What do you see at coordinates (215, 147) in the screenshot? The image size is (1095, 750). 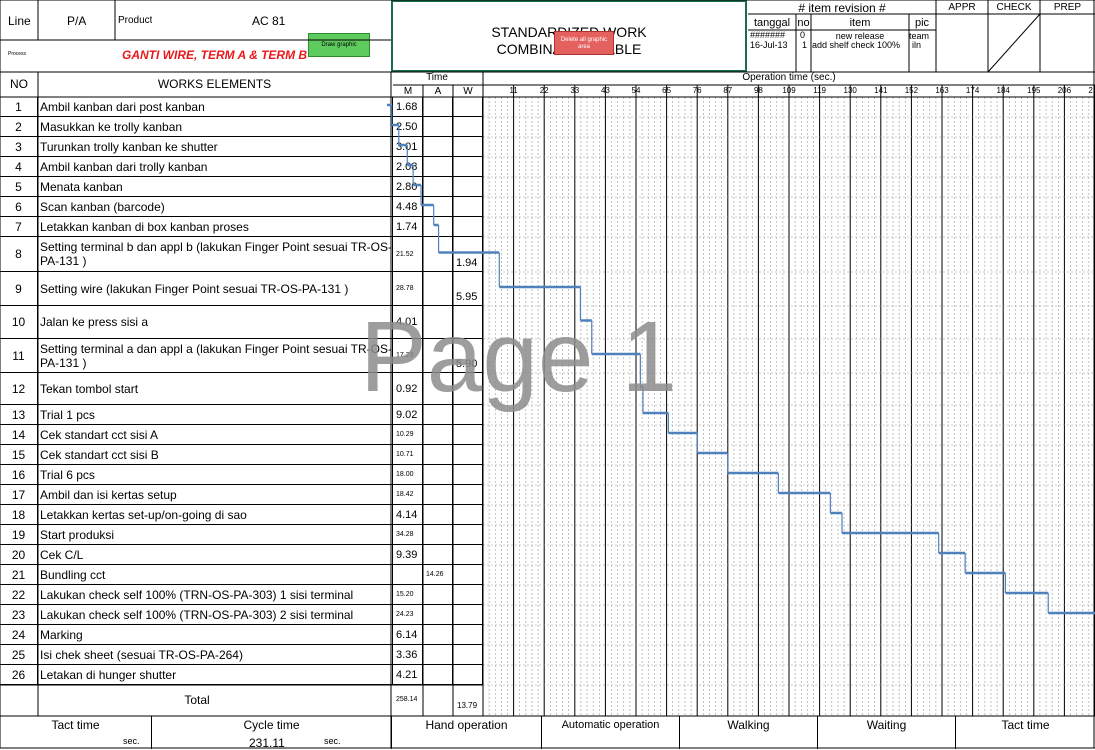 I see `work-element-label: Turunkan trolly kanban ke shutter` at bounding box center [215, 147].